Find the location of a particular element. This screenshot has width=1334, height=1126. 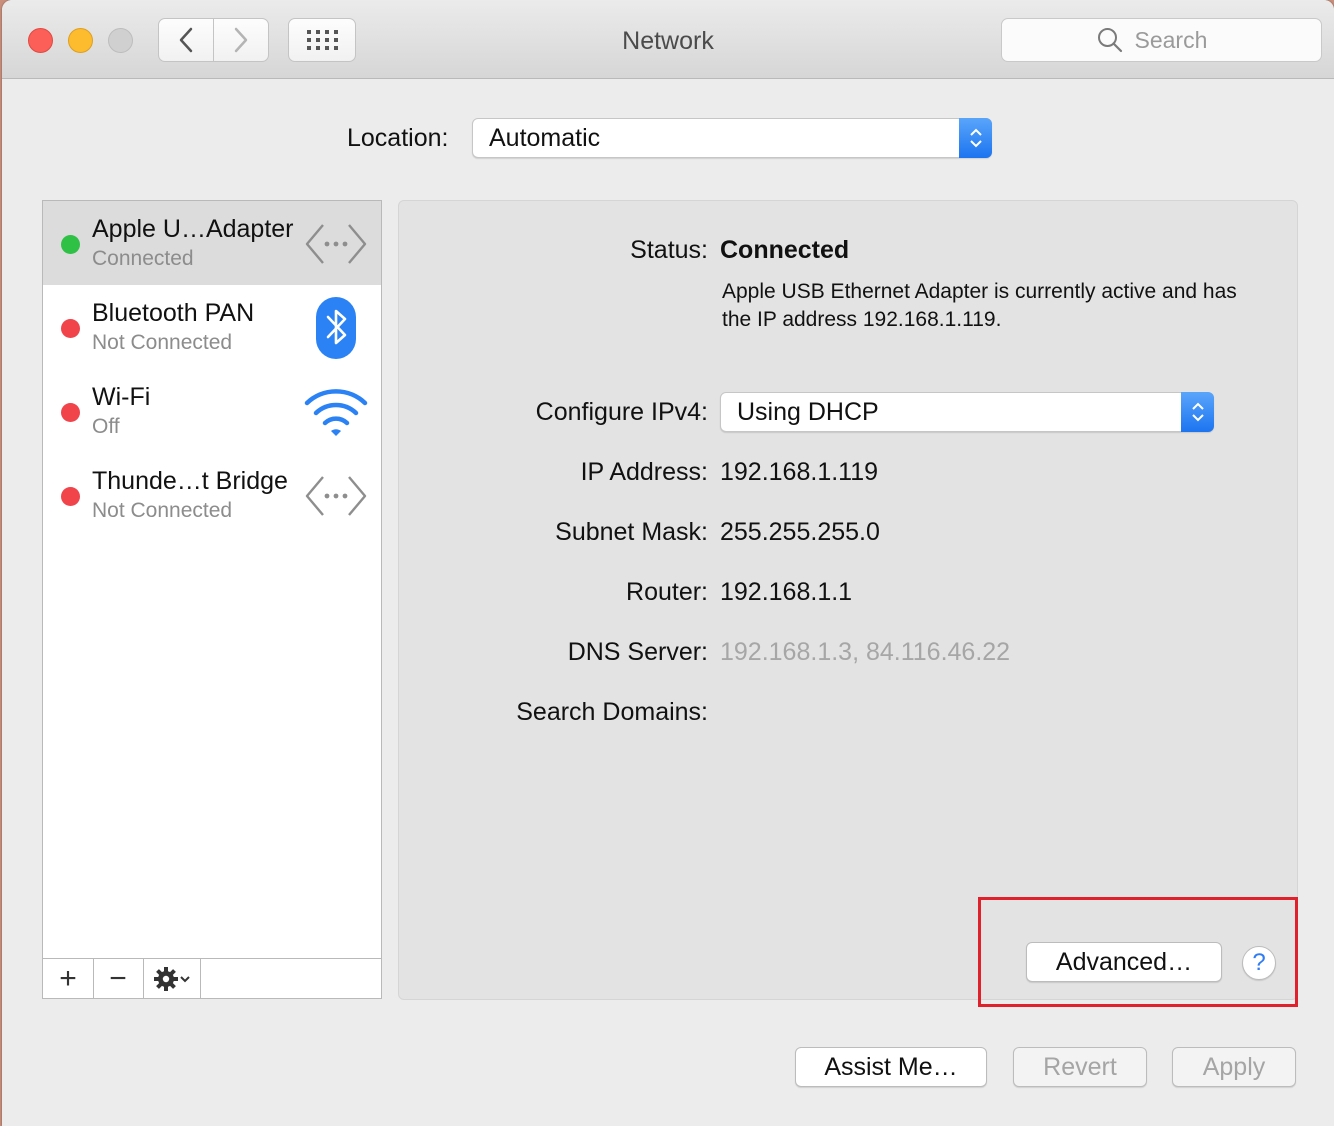

search-icon is located at coordinates (1109, 40).